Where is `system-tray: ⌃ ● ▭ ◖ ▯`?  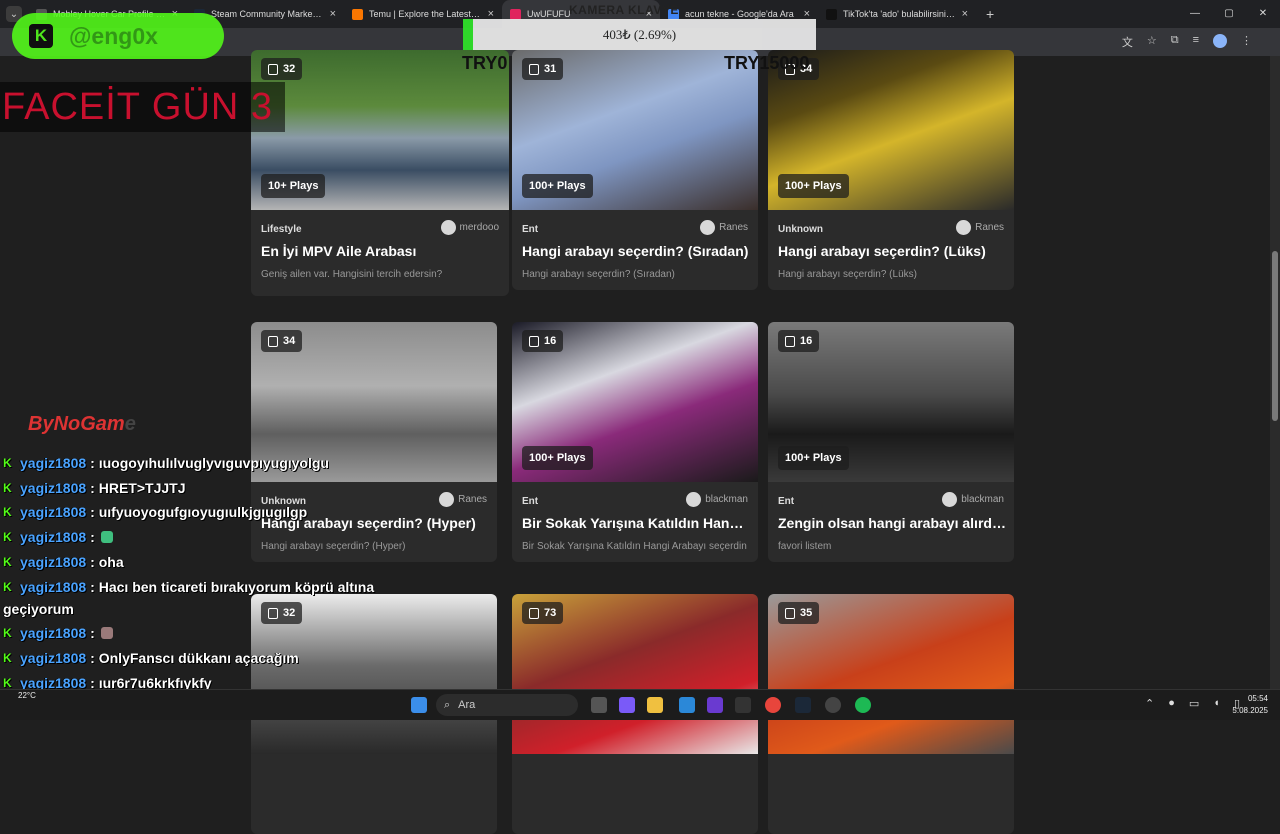
system-tray: ⌃ ● ▭ ◖ ▯ is located at coordinates (1192, 703).